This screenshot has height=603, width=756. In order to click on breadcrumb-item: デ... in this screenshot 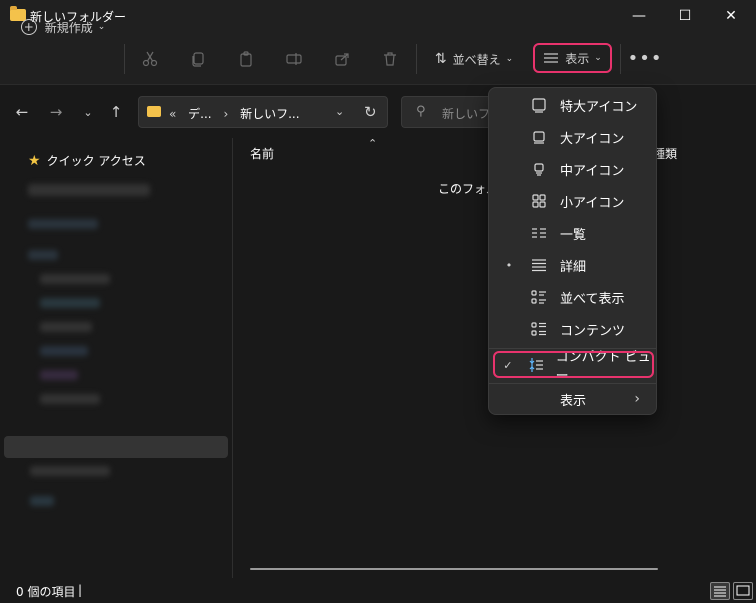, I will do `click(199, 114)`.